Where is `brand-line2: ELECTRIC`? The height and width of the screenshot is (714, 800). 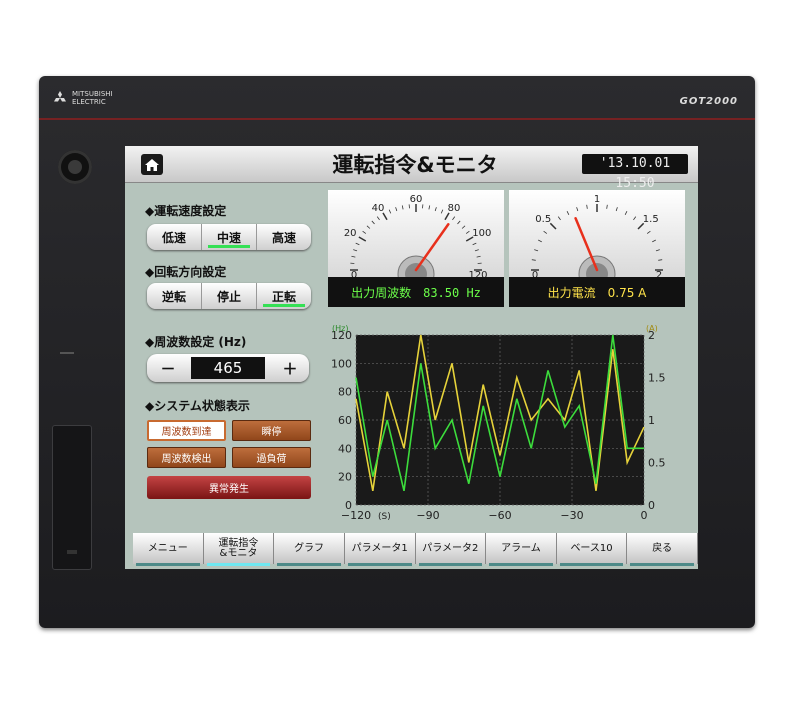 brand-line2: ELECTRIC is located at coordinates (89, 102).